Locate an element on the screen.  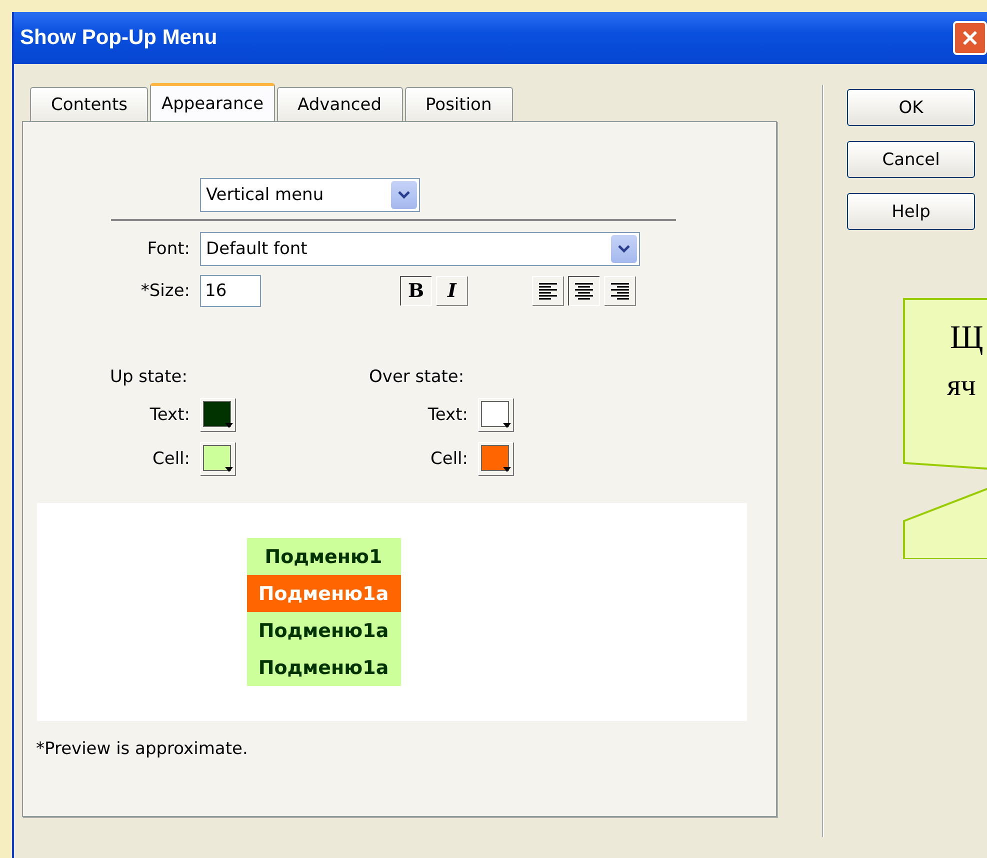
font-dropdown: Default font is located at coordinates (420, 249).